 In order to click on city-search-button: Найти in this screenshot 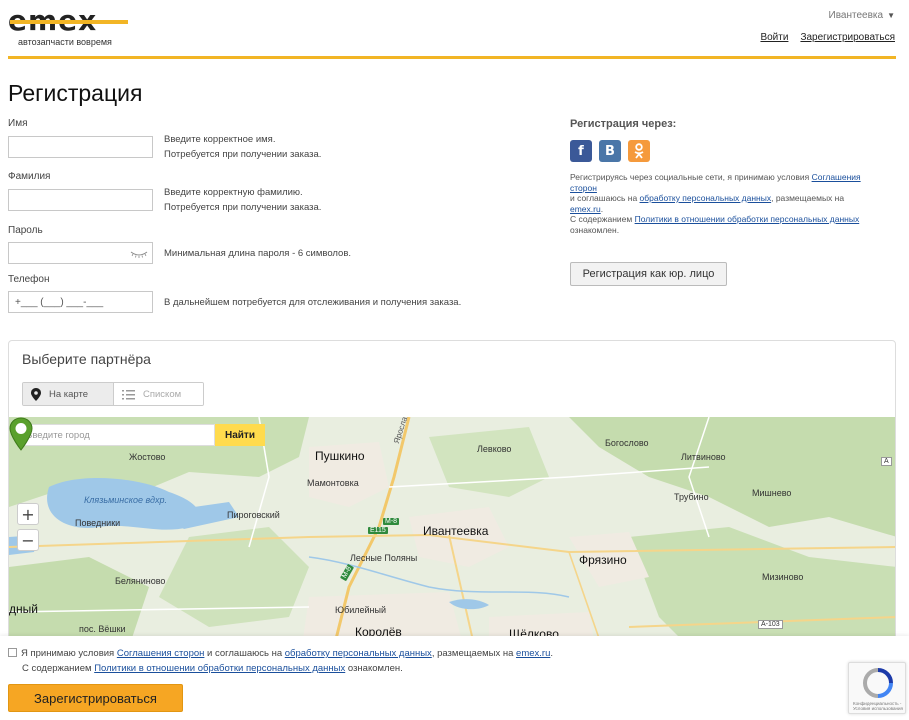, I will do `click(240, 435)`.